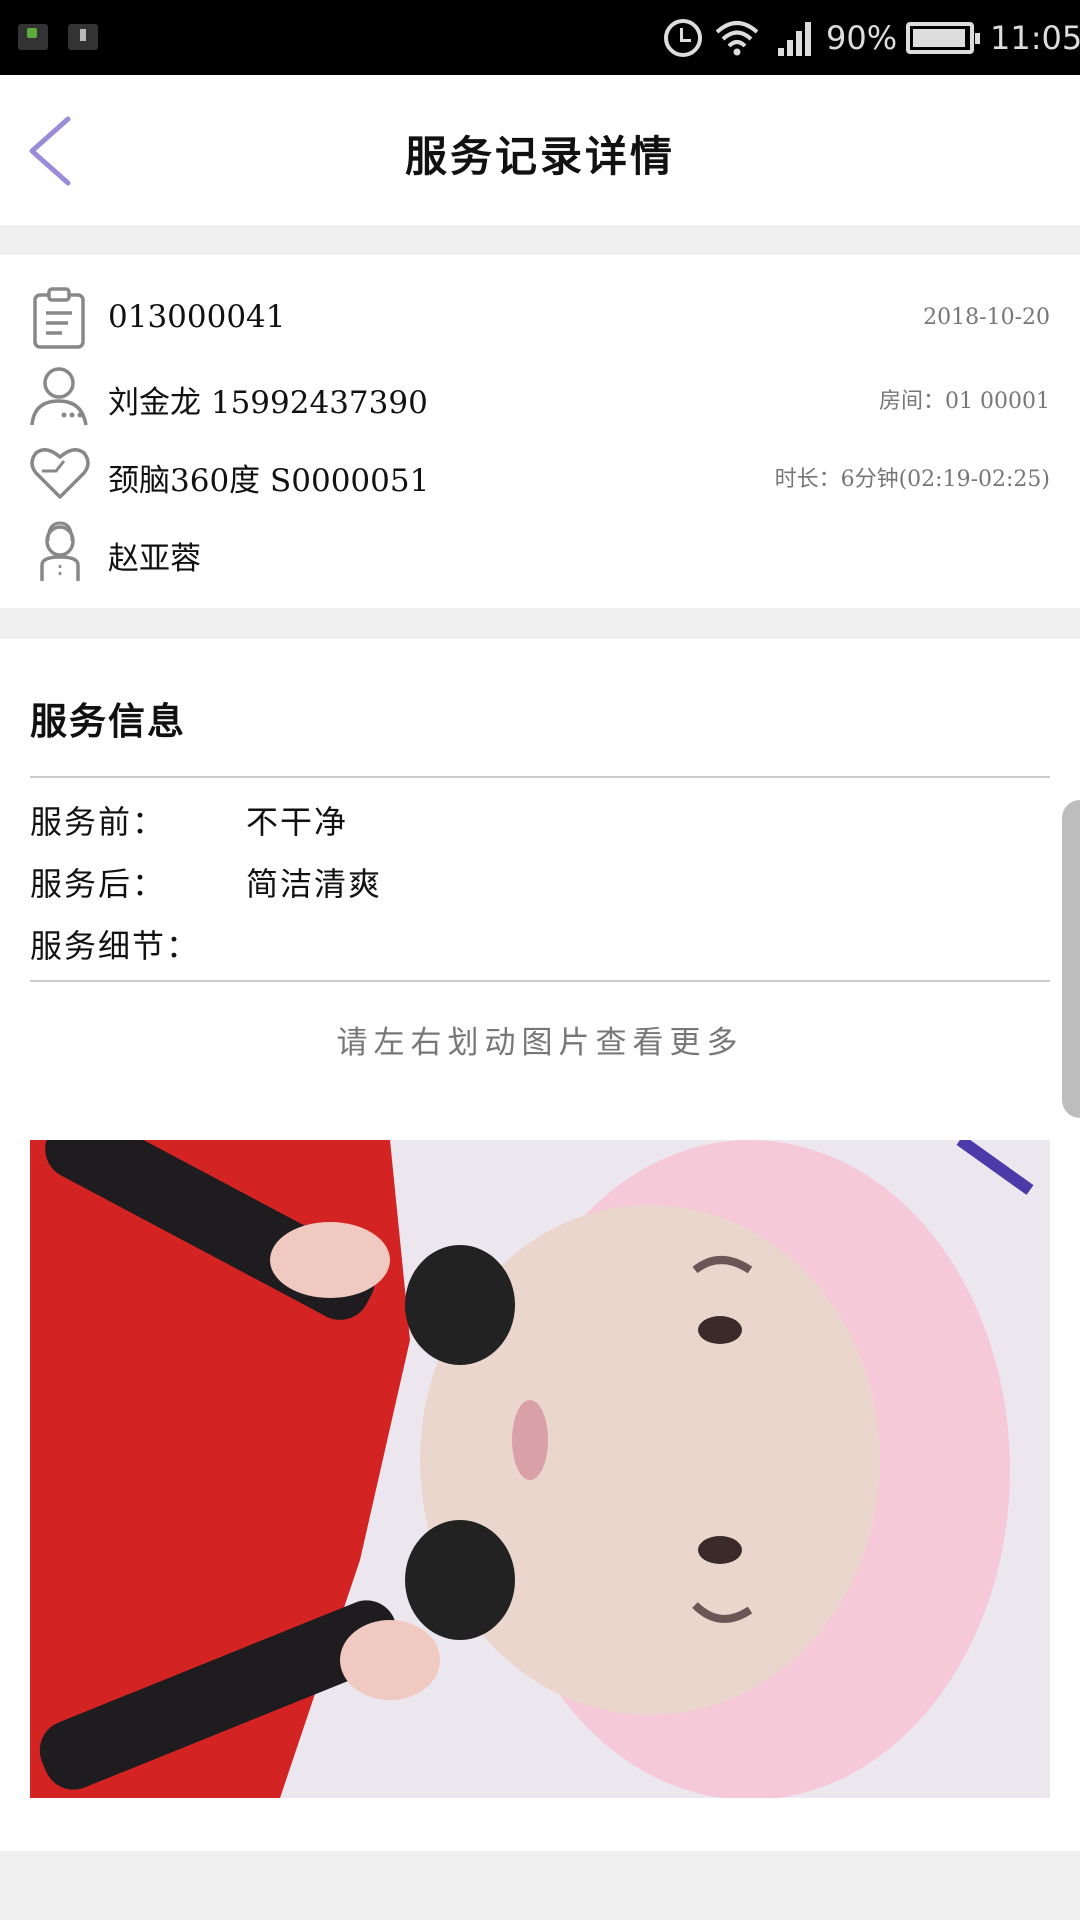 This screenshot has width=1080, height=1920. I want to click on alarm-icon, so click(683, 38).